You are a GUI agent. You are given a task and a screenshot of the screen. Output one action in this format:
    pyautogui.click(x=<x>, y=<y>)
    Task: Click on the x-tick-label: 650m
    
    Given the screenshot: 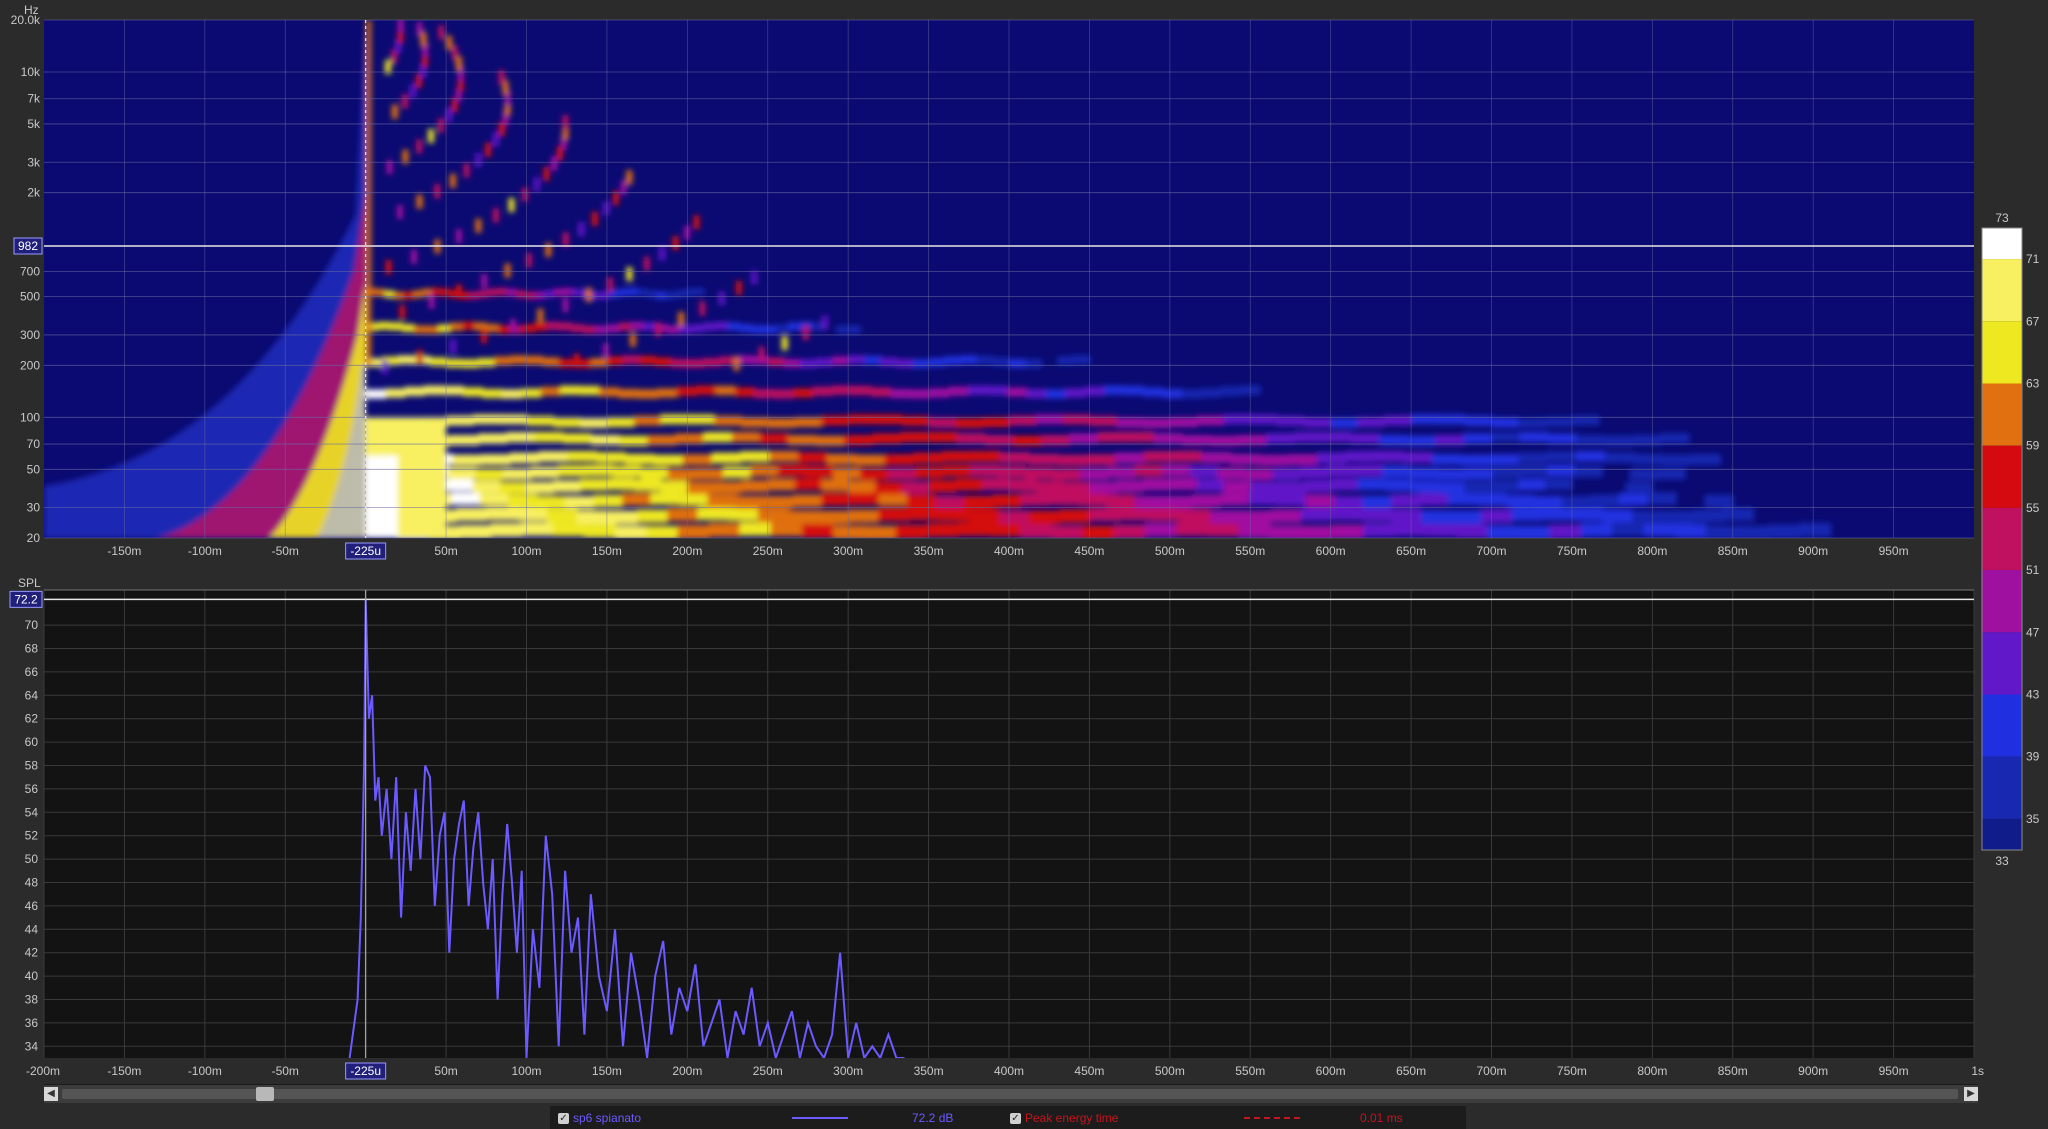 What is the action you would take?
    pyautogui.click(x=1411, y=551)
    